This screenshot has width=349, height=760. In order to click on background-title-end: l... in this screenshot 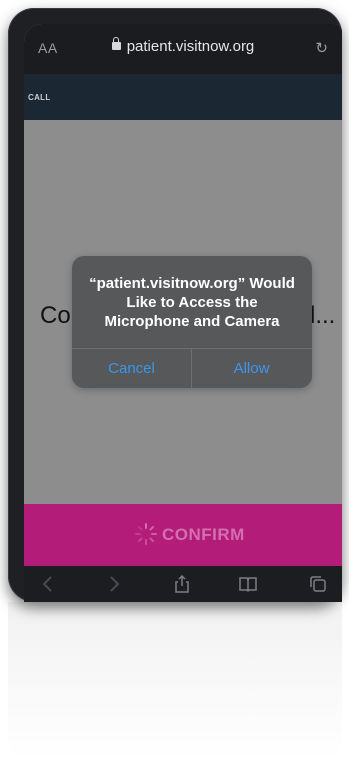, I will do `click(323, 315)`.